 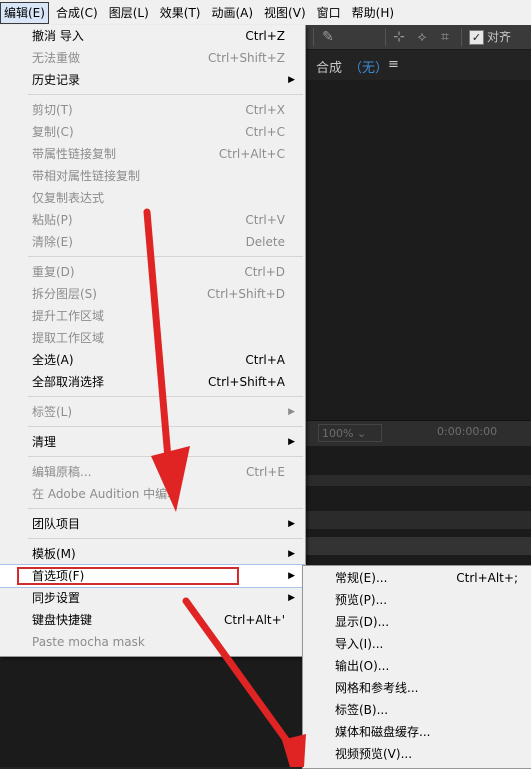 I want to click on menu-item-label: 仅复制表达式, so click(x=68, y=198).